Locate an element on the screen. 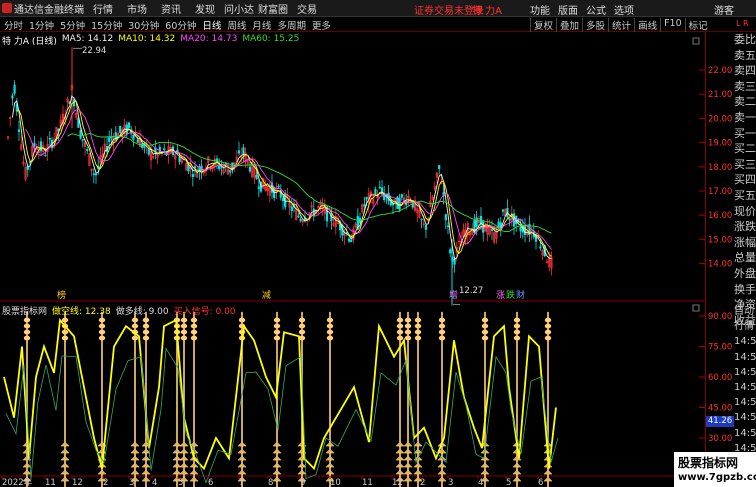 The image size is (756, 487). low-price-label: 12.27 is located at coordinates (471, 291).